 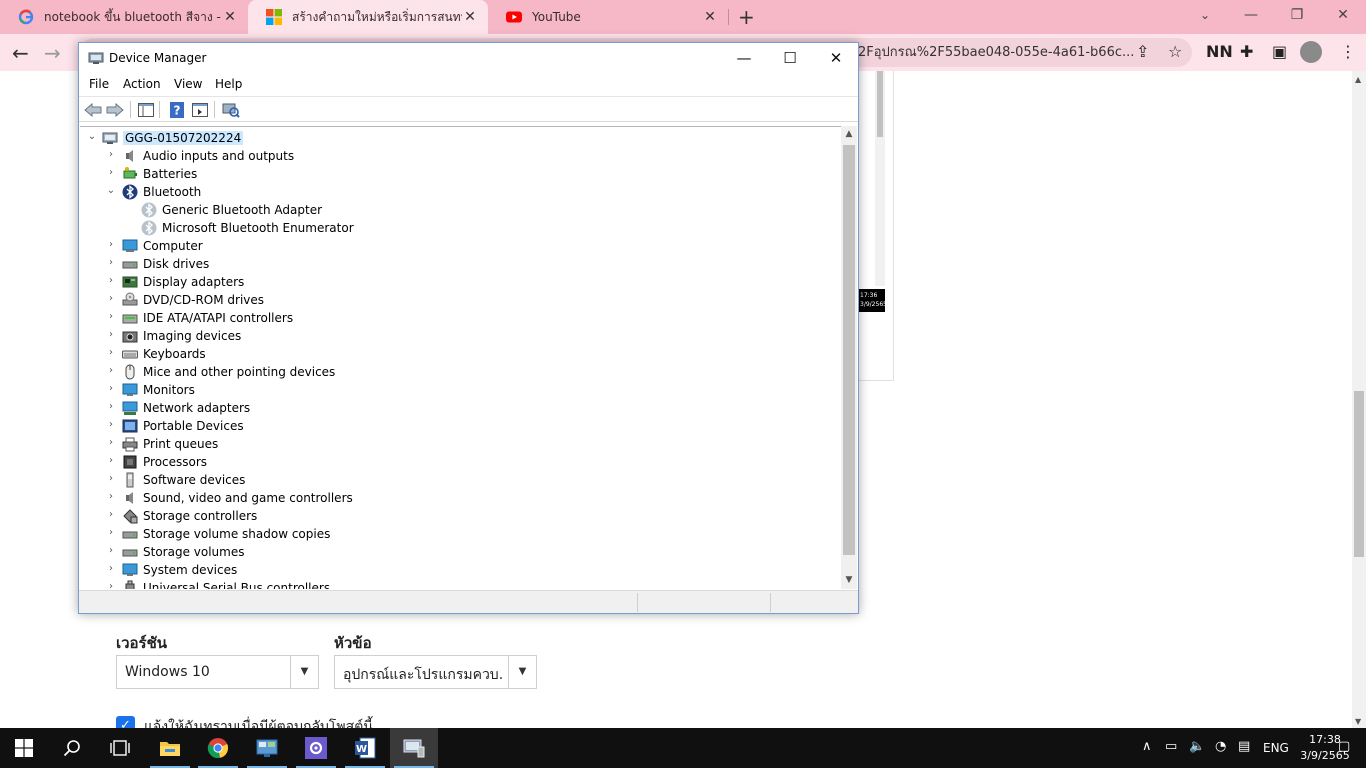 What do you see at coordinates (849, 357) in the screenshot?
I see `device-tree-scrollbar: ▲ ▼` at bounding box center [849, 357].